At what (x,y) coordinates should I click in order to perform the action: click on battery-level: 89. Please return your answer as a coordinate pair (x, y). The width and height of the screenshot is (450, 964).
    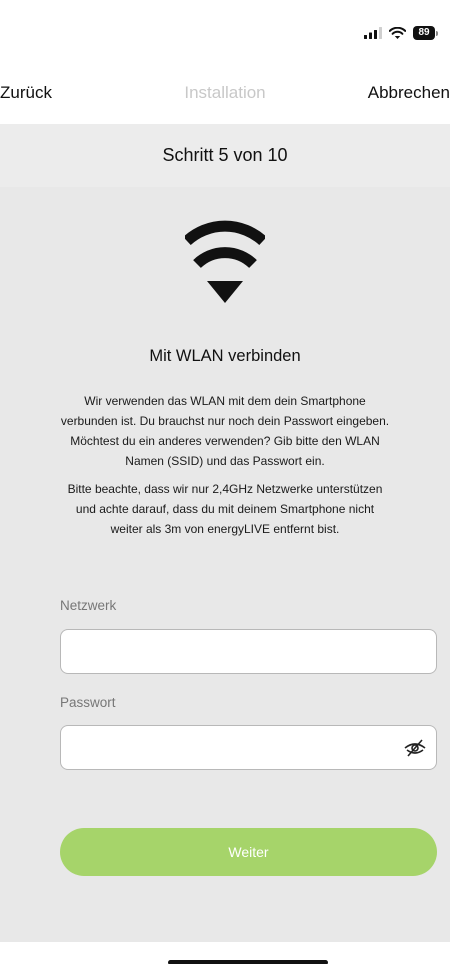
    Looking at the image, I should click on (424, 33).